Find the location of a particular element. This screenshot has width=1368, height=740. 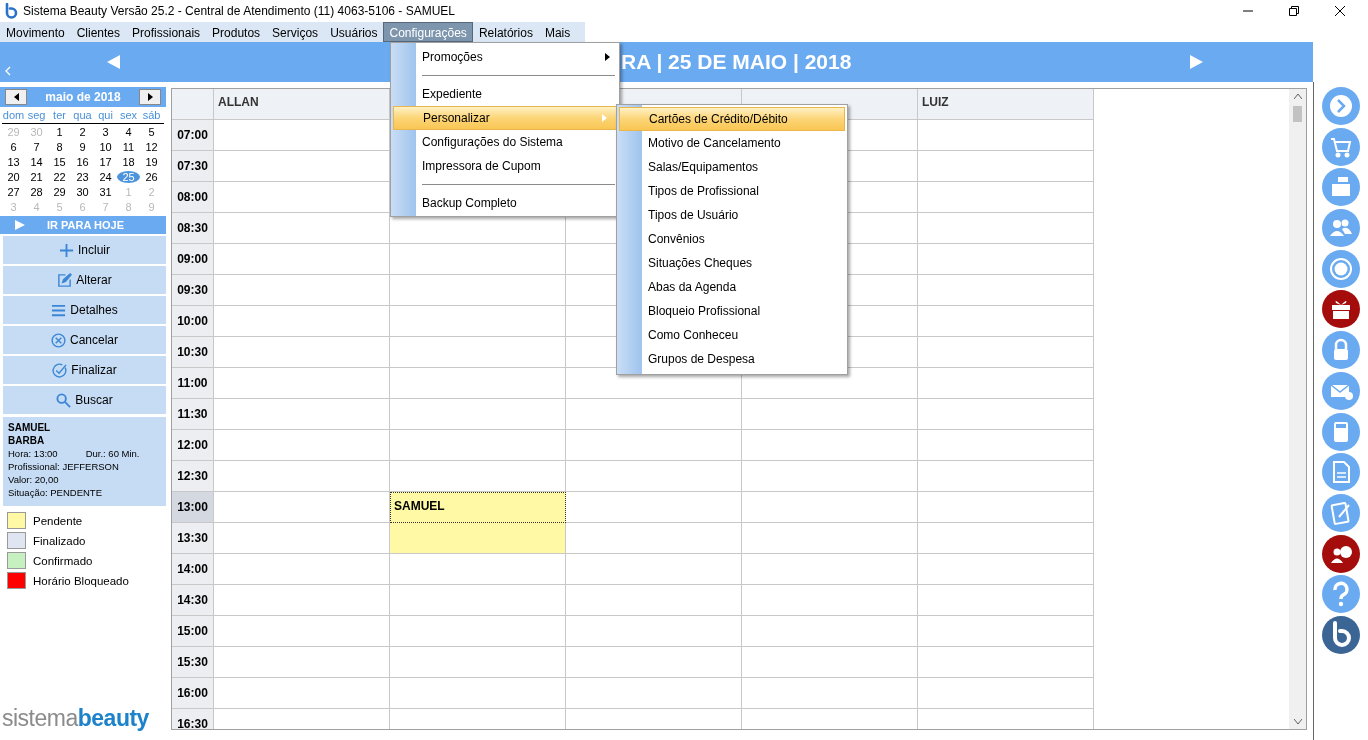

calculator-icon is located at coordinates (1341, 431).